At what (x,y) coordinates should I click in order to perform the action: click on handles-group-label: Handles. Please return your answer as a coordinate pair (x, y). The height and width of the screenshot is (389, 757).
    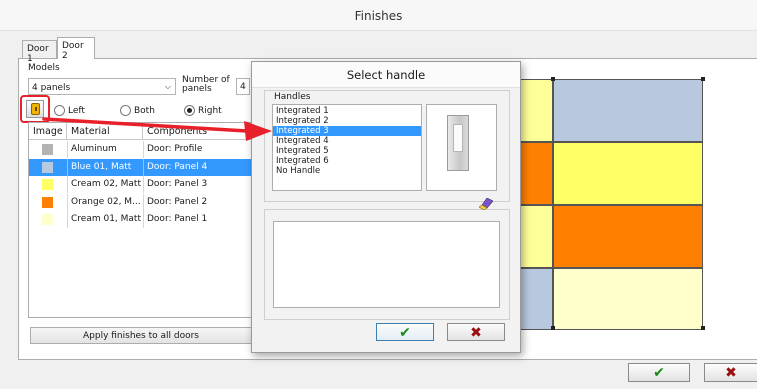
    Looking at the image, I should click on (292, 97).